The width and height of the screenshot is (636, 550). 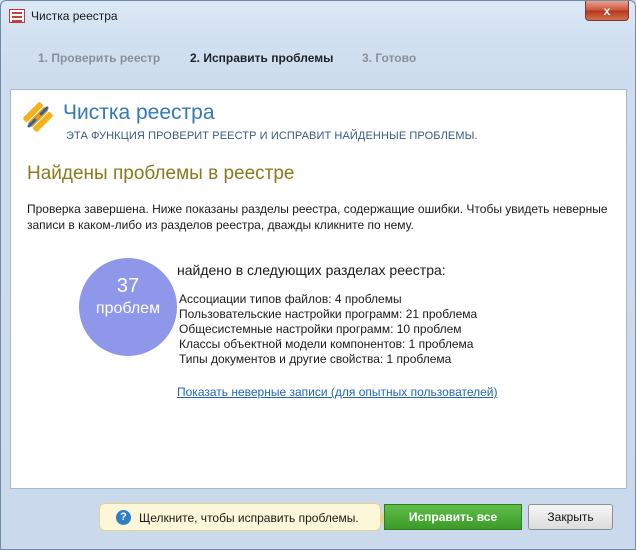 I want to click on hint-text: Щелкните, чтобы исправить проблемы., so click(x=249, y=518).